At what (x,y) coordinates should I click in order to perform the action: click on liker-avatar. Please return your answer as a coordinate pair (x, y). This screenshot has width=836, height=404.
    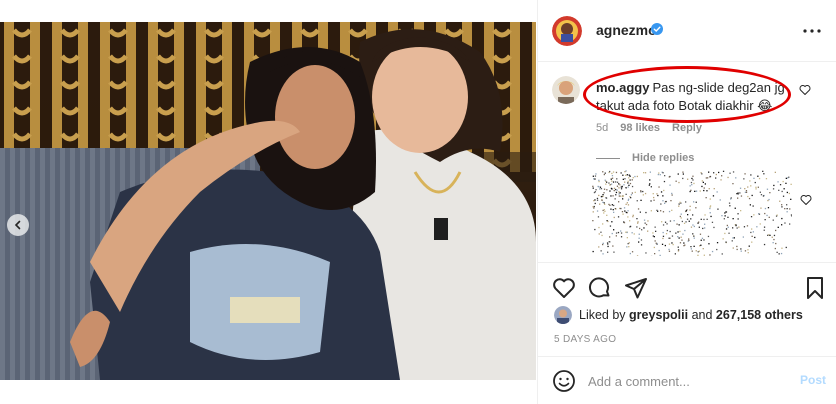
    Looking at the image, I should click on (563, 315).